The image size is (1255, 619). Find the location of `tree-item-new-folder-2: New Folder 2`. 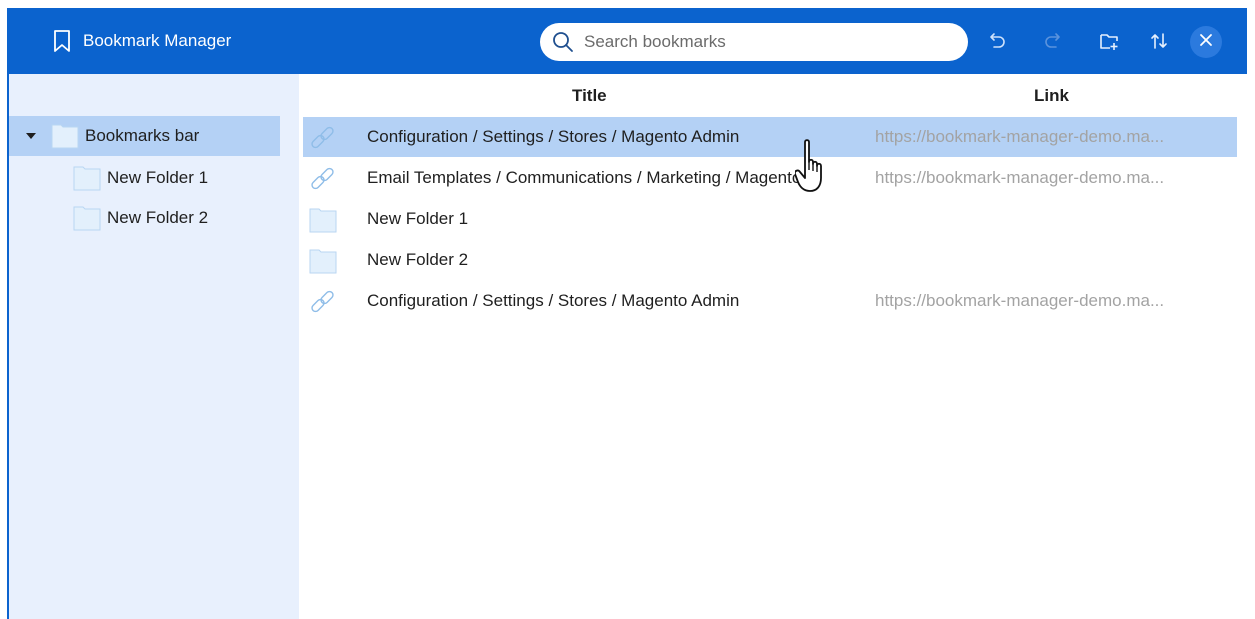

tree-item-new-folder-2: New Folder 2 is located at coordinates (144, 218).